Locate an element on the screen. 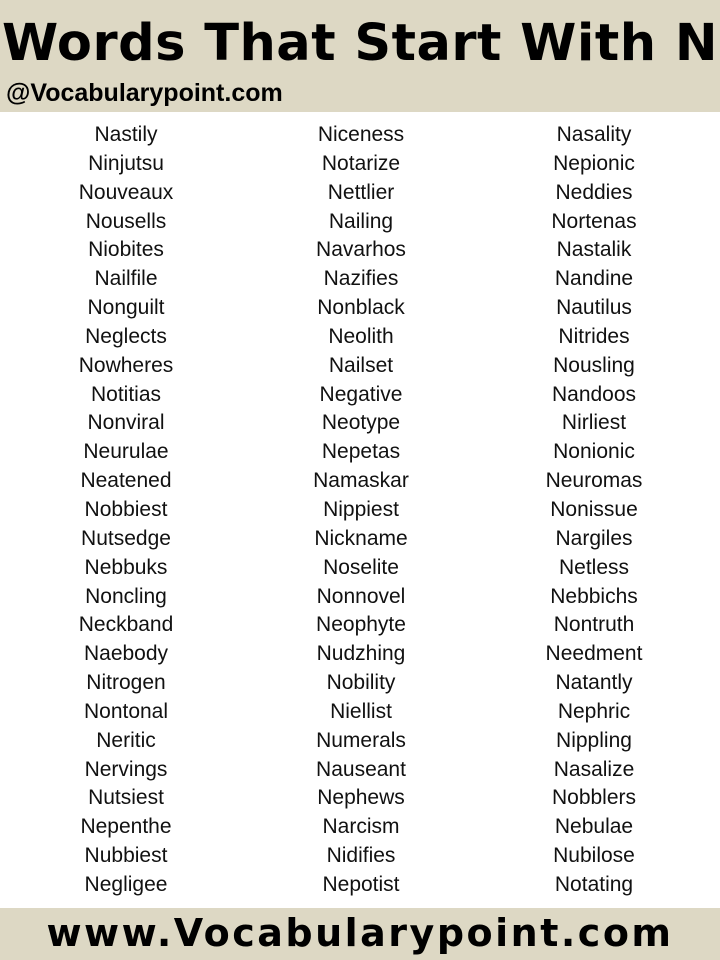 The width and height of the screenshot is (720, 960). word-item: Nepenthe is located at coordinates (126, 827).